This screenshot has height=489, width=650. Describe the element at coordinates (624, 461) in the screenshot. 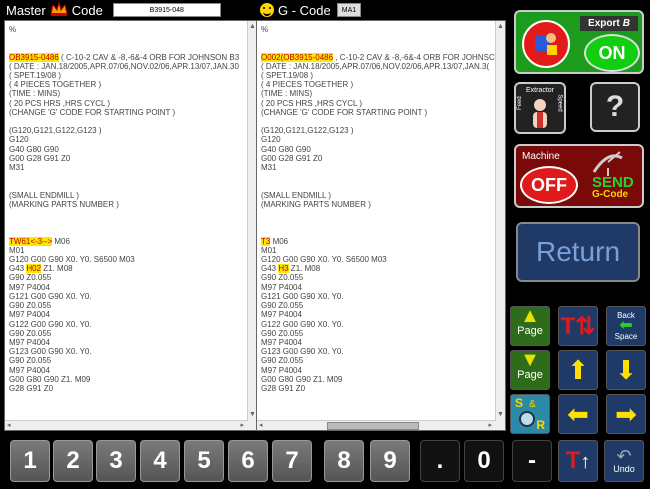

I see `undo-button: ↶ Undo` at that location.